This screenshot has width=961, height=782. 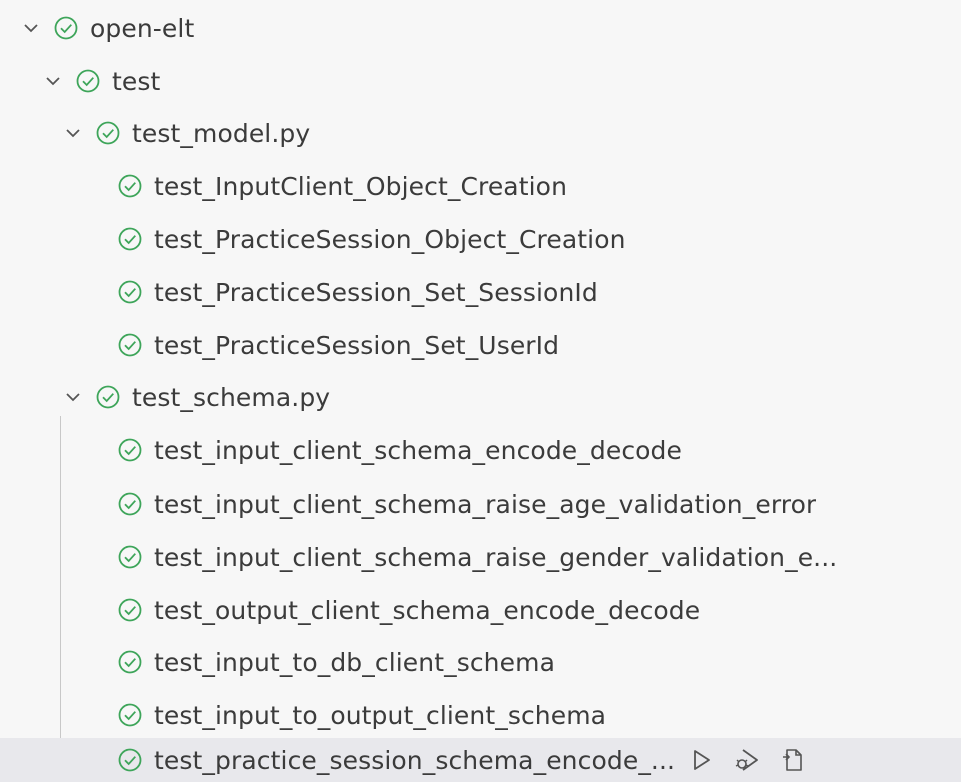 I want to click on test-item: test_PracticeSession_Object_Creation, so click(x=480, y=239).